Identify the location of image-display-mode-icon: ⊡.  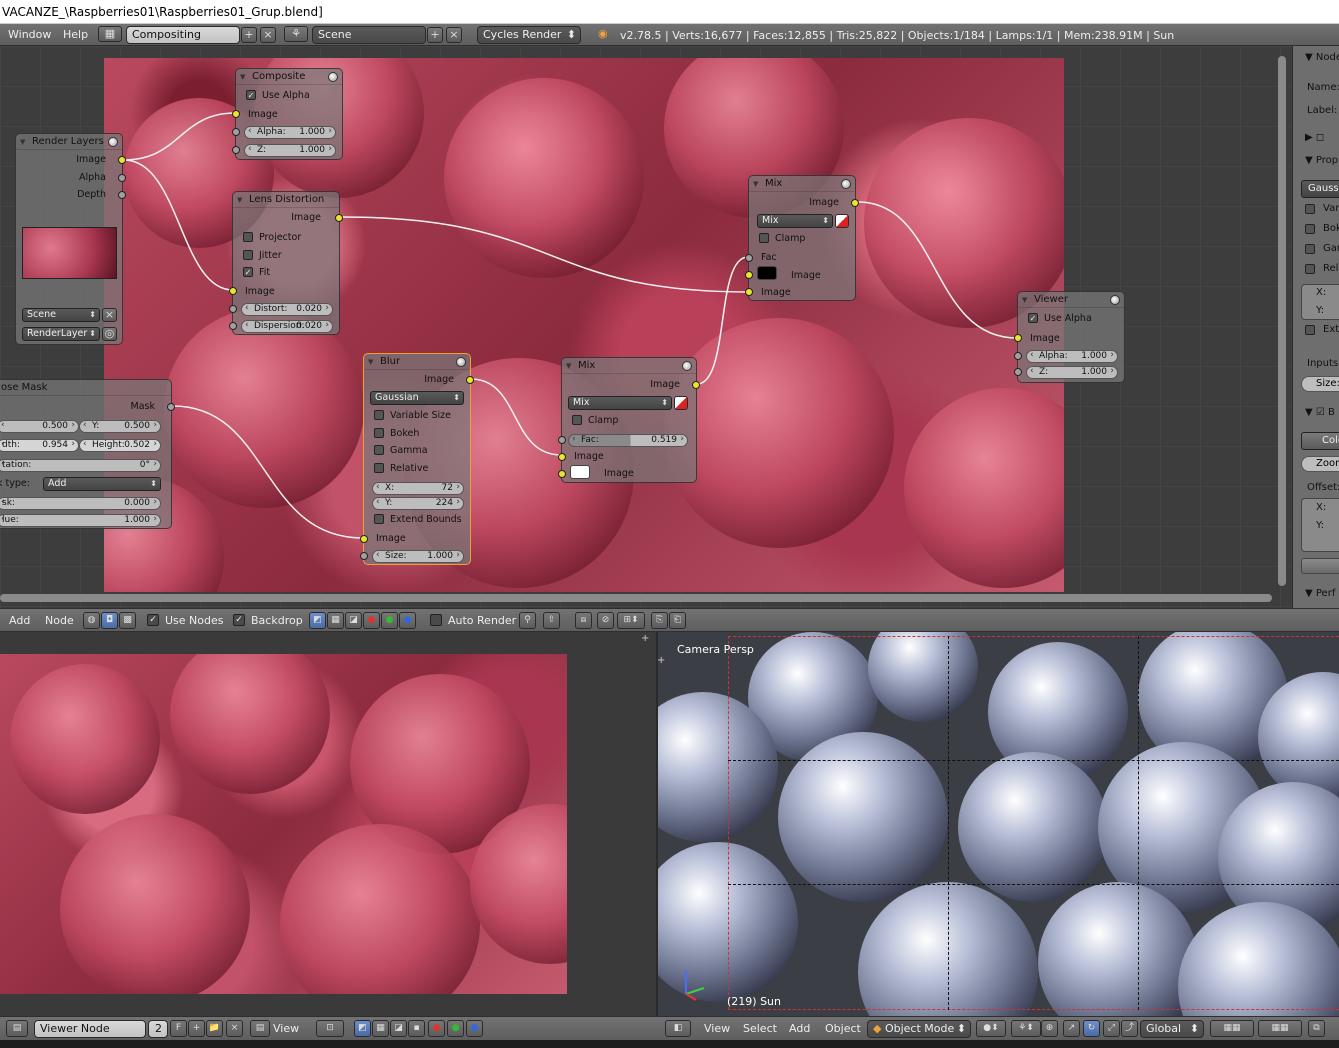
(330, 1028).